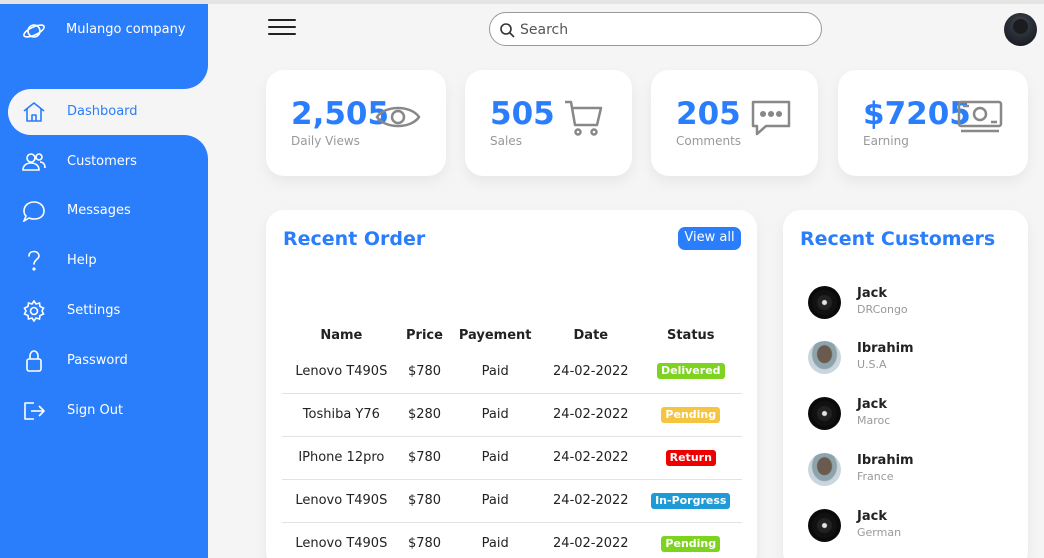 The width and height of the screenshot is (1044, 558). What do you see at coordinates (918, 529) in the screenshot?
I see `customer-item: Jack German` at bounding box center [918, 529].